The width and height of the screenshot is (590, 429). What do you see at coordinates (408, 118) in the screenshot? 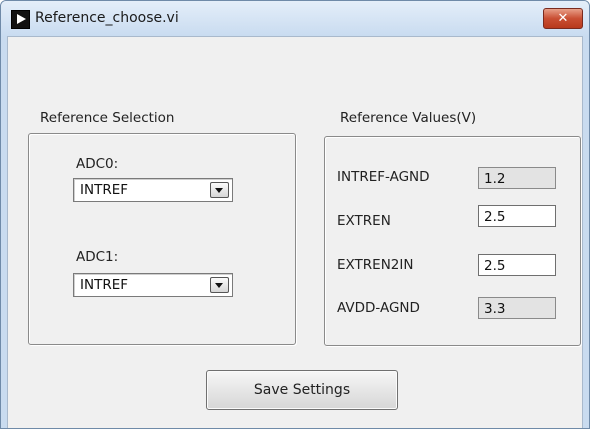
I see `reference-values-label: Reference Values(V)` at bounding box center [408, 118].